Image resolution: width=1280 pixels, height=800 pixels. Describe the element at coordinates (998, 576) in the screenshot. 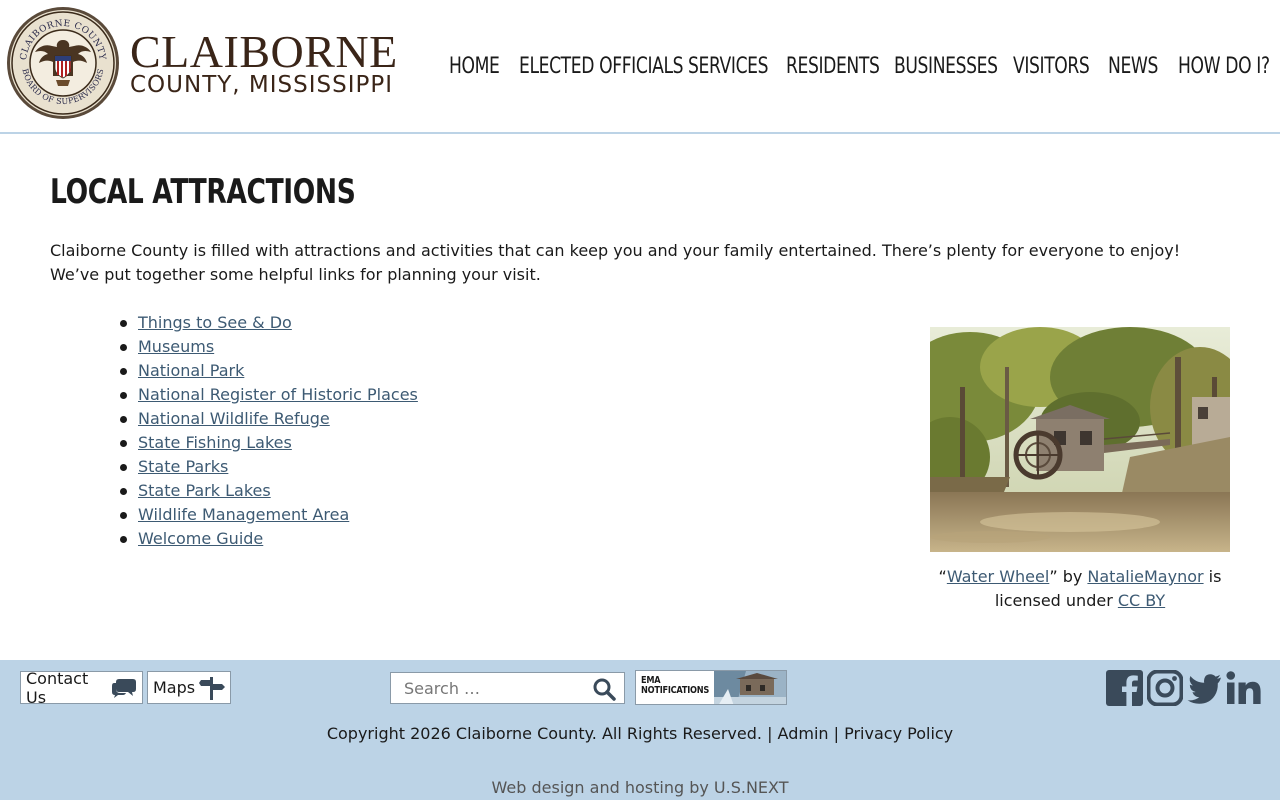

I see `photo-title-link: Water Wheel` at that location.